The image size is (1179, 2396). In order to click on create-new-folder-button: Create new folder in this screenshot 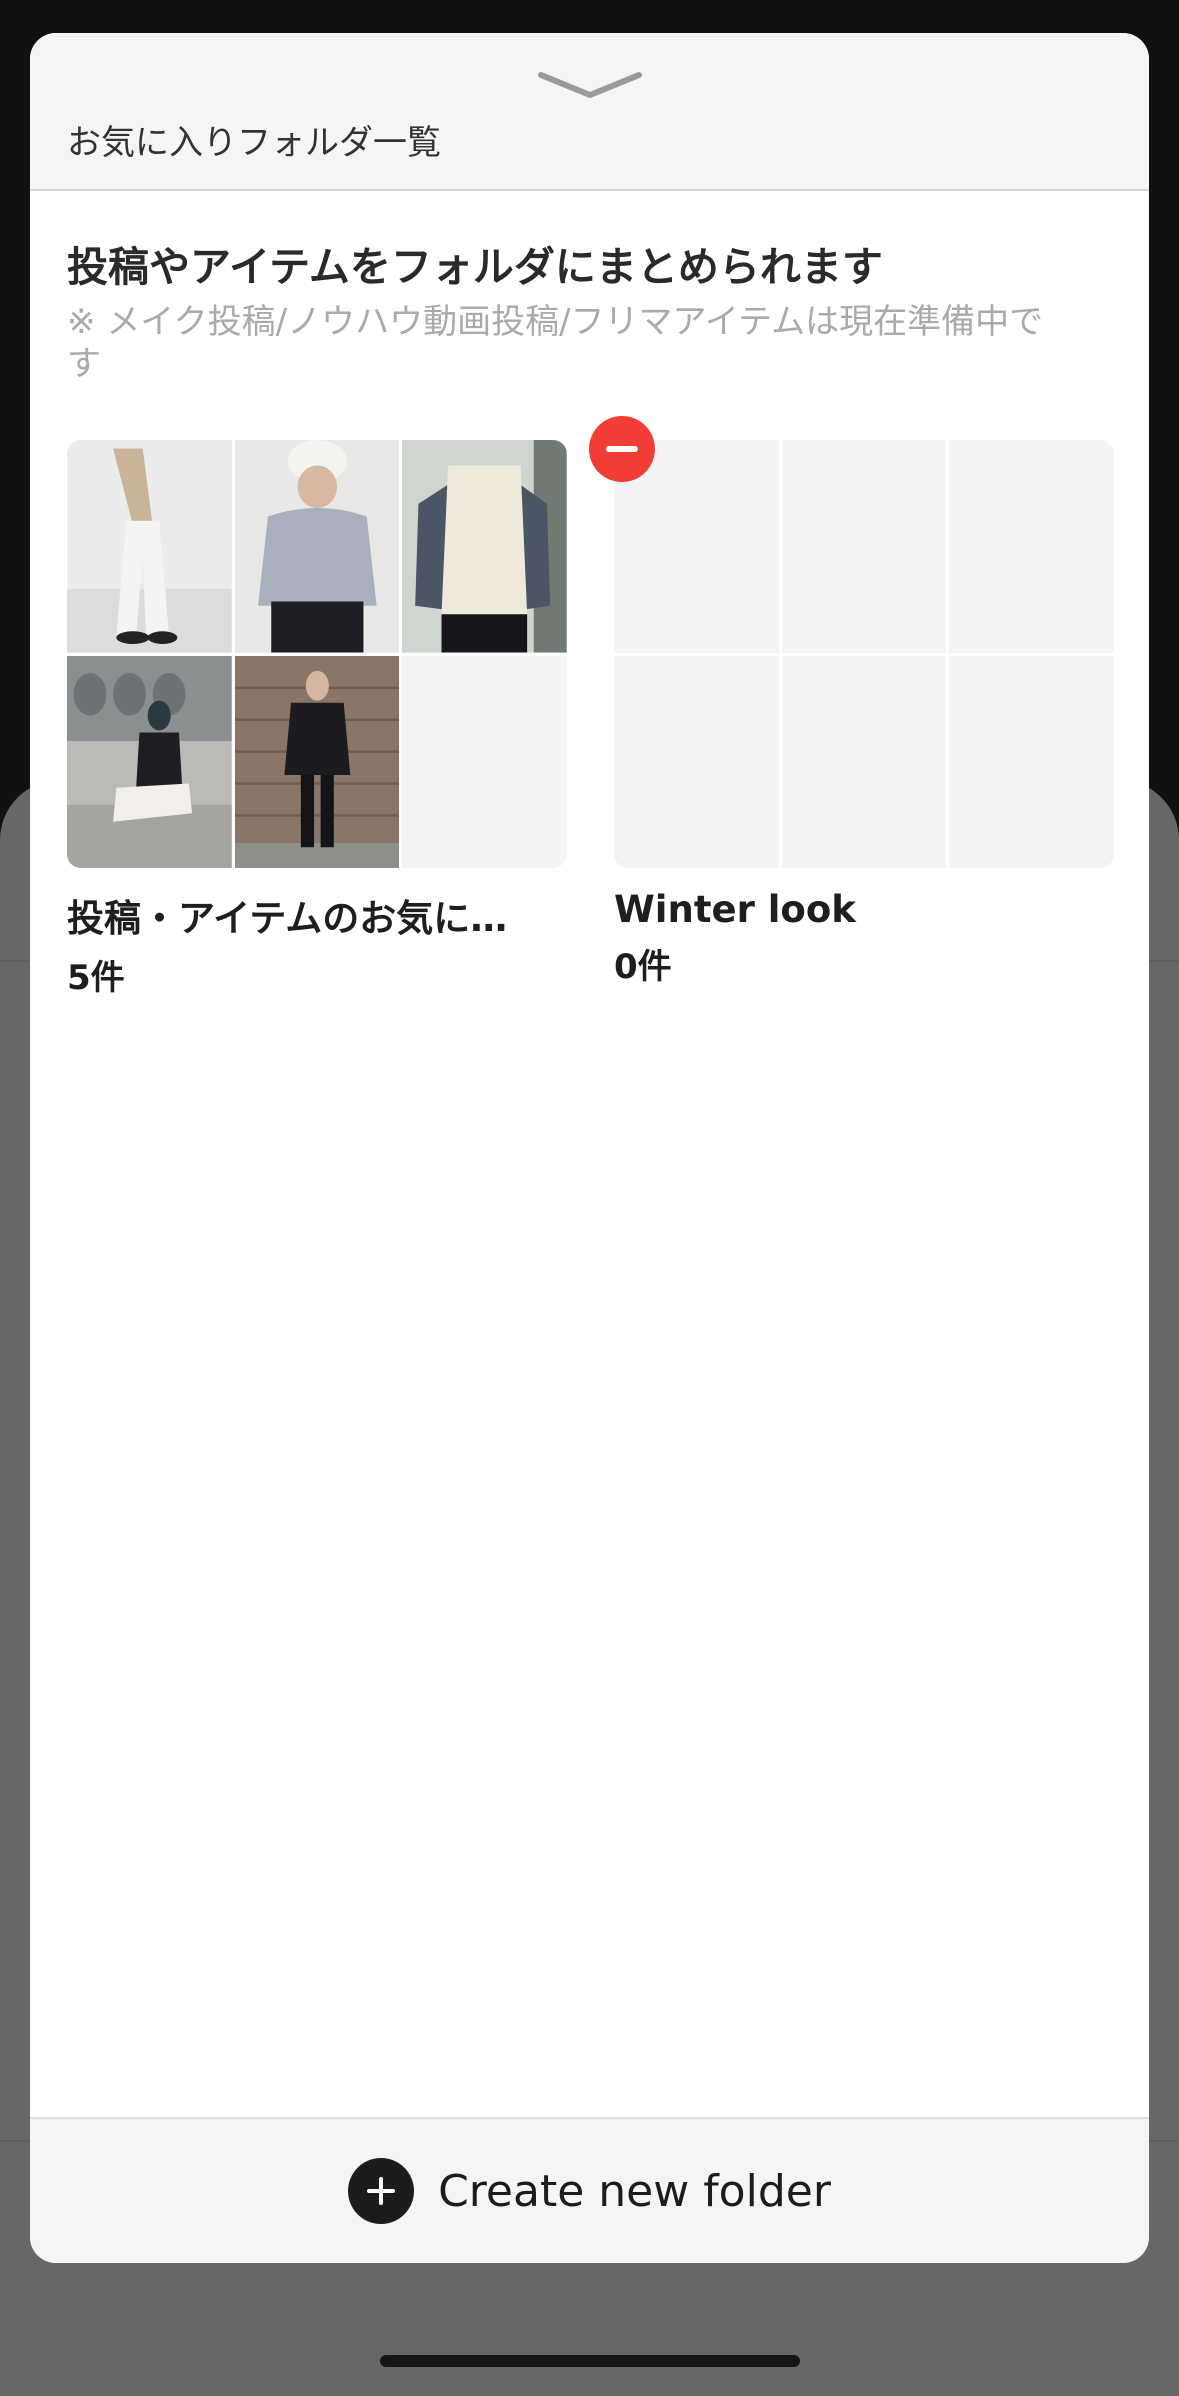, I will do `click(589, 2190)`.